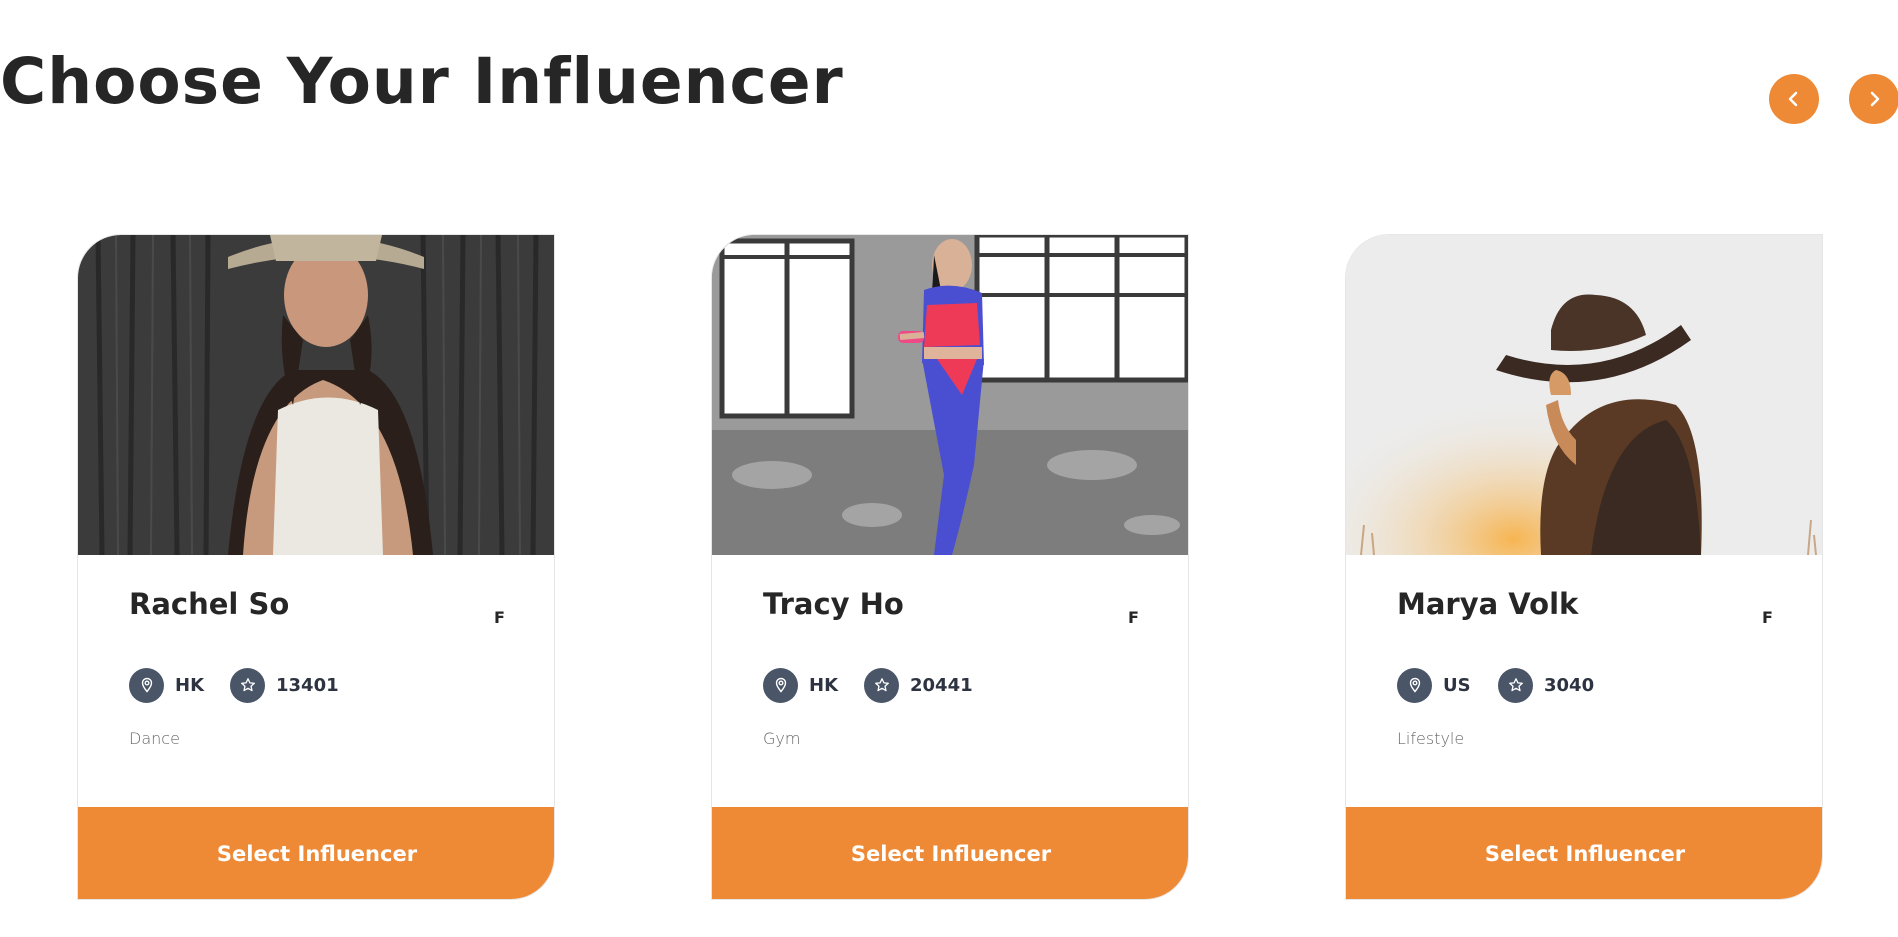 The height and width of the screenshot is (937, 1898). I want to click on location-info: US, so click(1434, 685).